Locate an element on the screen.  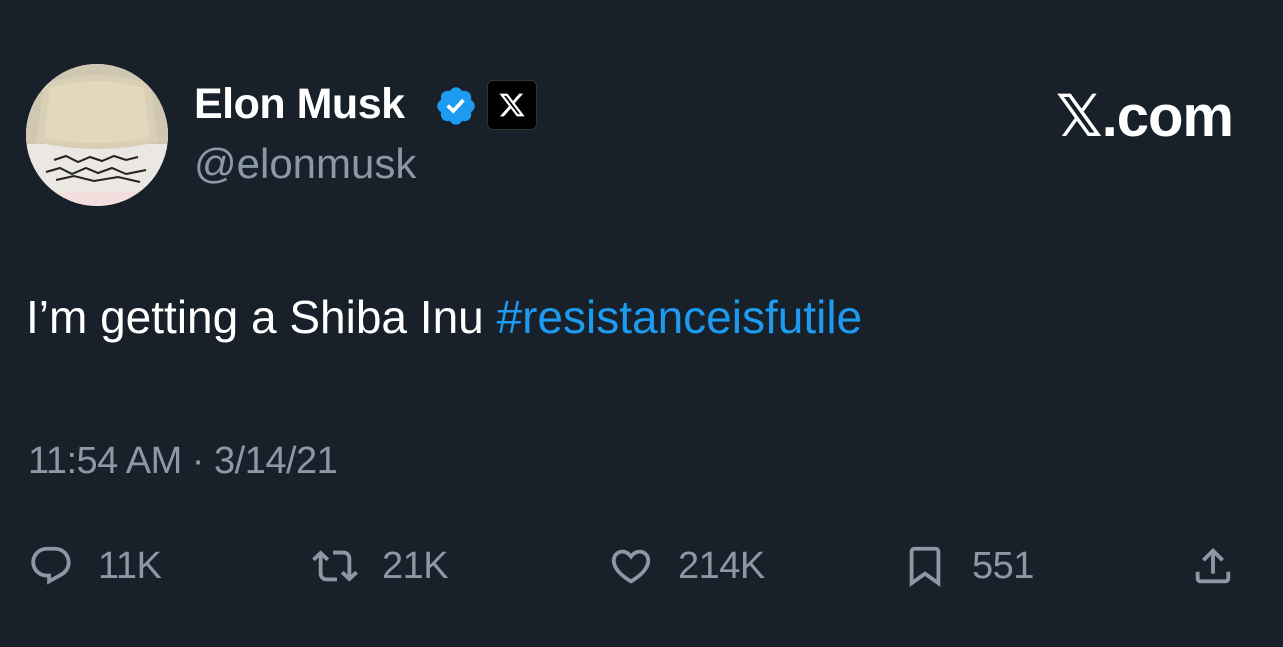
bookmark-count: 551 is located at coordinates (1003, 565).